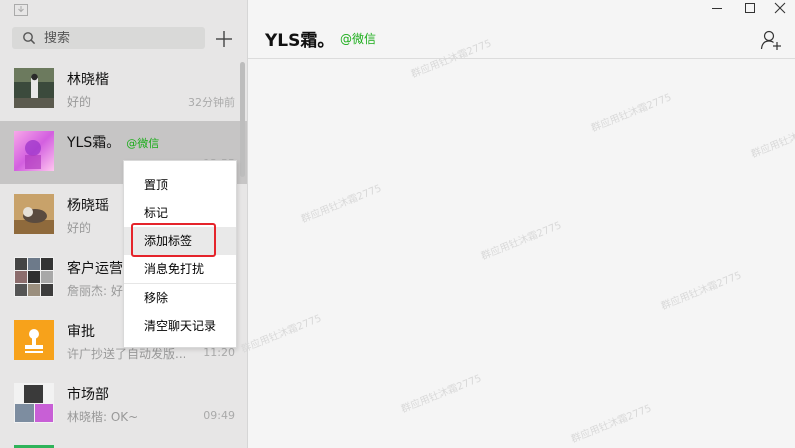 This screenshot has width=795, height=448. I want to click on conversation-name-text: YLS霜。, so click(94, 143).